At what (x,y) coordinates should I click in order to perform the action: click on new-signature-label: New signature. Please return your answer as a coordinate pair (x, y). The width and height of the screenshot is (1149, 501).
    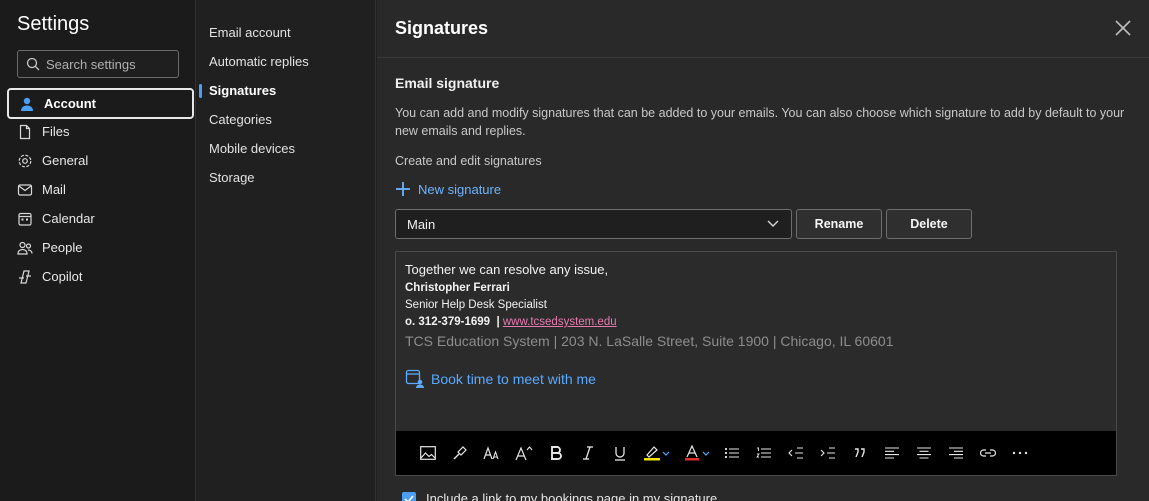
    Looking at the image, I should click on (460, 189).